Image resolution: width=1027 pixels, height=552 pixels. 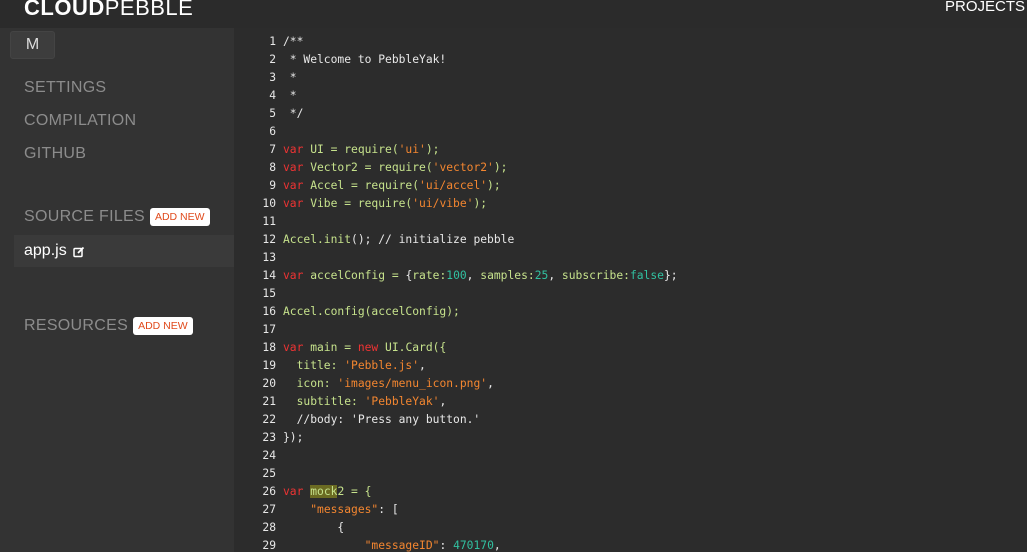 I want to click on code-text: "messageID": 470170,, so click(x=392, y=544).